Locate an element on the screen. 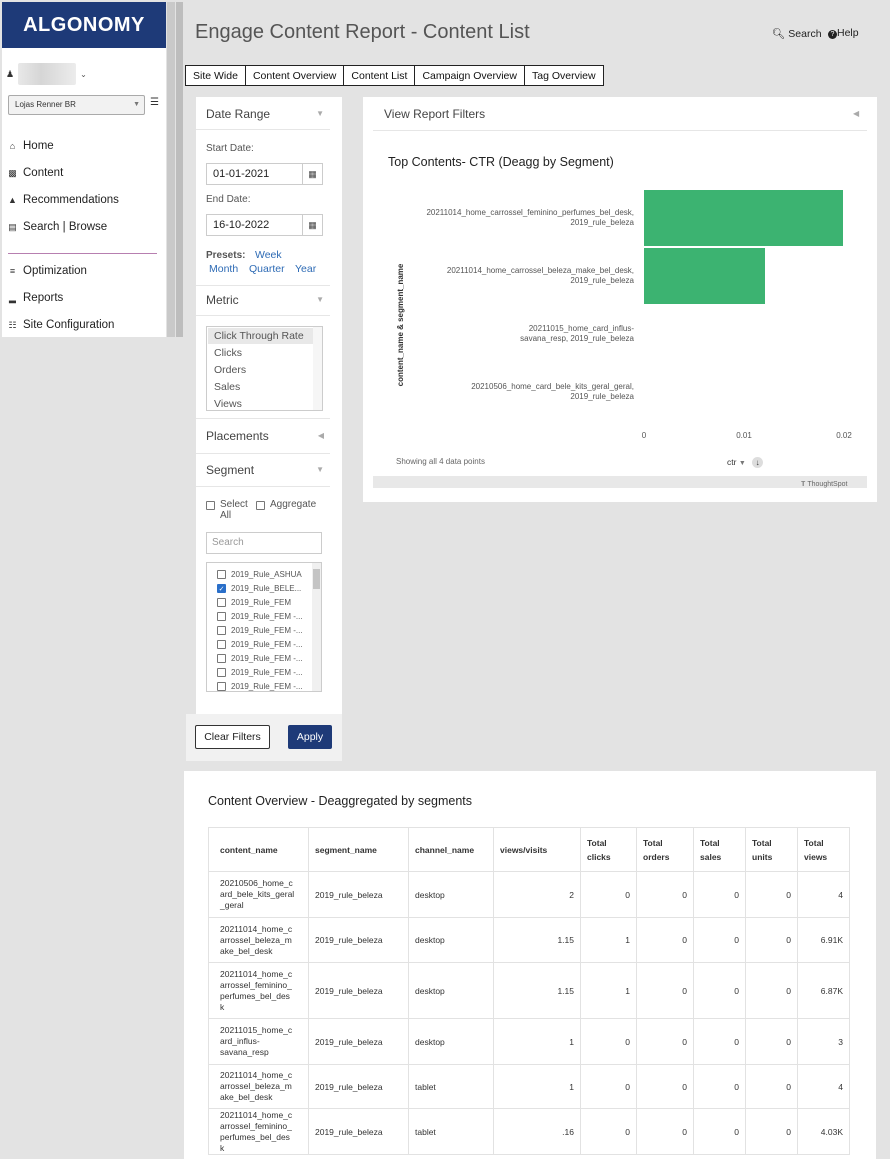 The width and height of the screenshot is (890, 1159). checkbox-checked: ✓ is located at coordinates (221, 588).